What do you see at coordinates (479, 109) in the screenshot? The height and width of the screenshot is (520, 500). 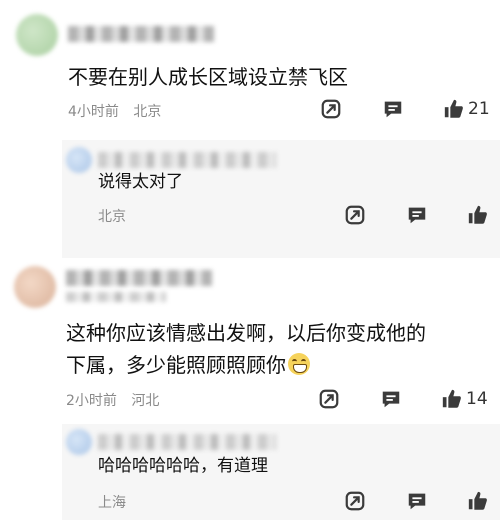 I see `like-count: 21` at bounding box center [479, 109].